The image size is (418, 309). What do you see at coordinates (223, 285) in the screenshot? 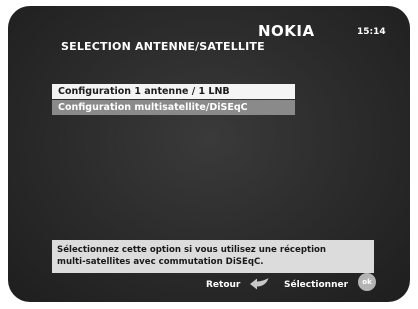
I see `back-label: Retour` at bounding box center [223, 285].